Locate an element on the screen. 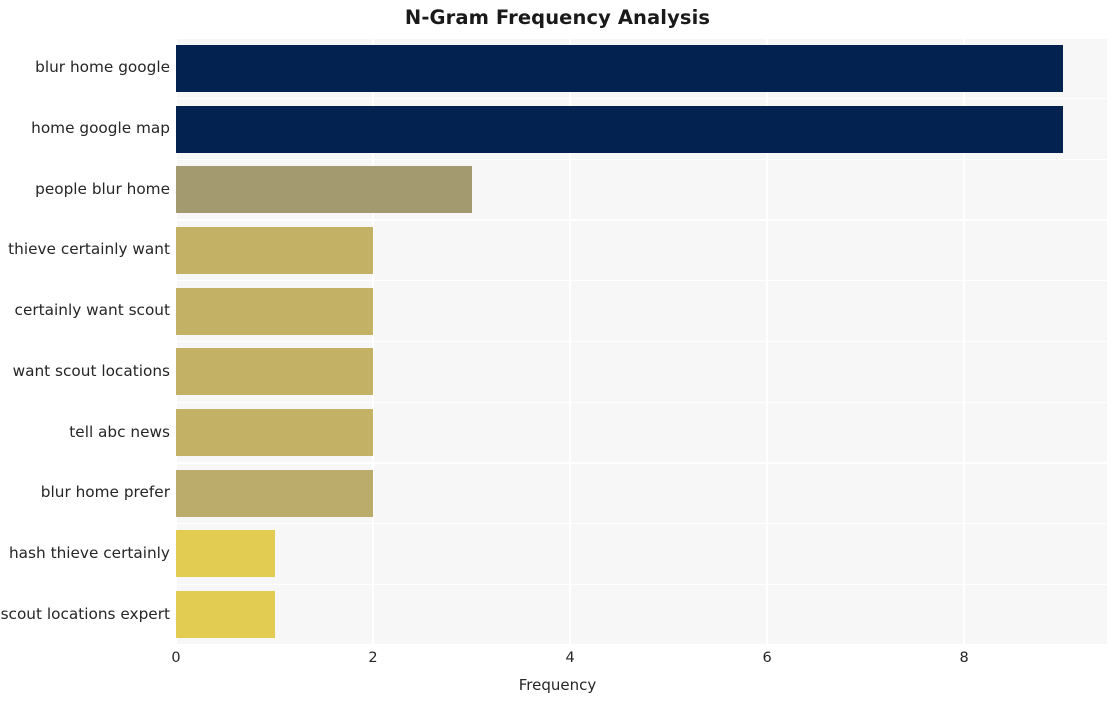  x-axis-tick-label: 2 is located at coordinates (373, 658).